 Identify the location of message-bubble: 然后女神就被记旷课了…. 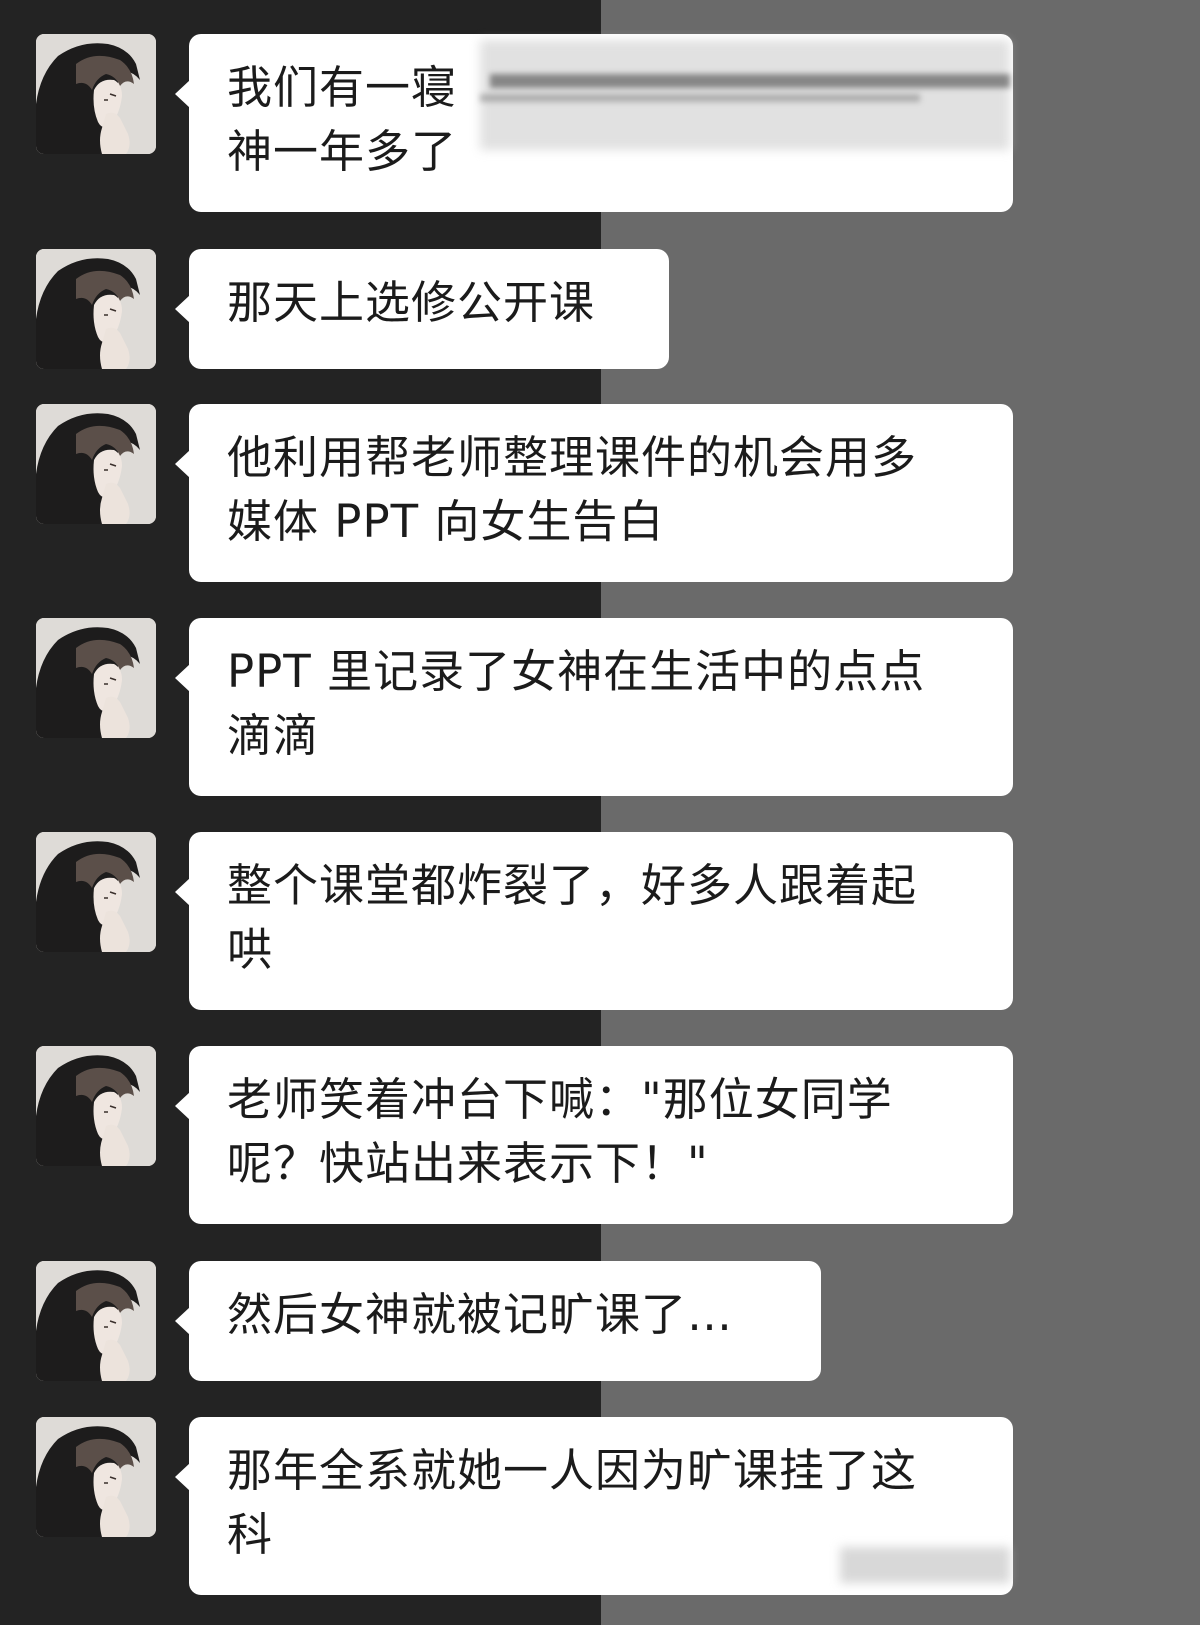
(498, 1321).